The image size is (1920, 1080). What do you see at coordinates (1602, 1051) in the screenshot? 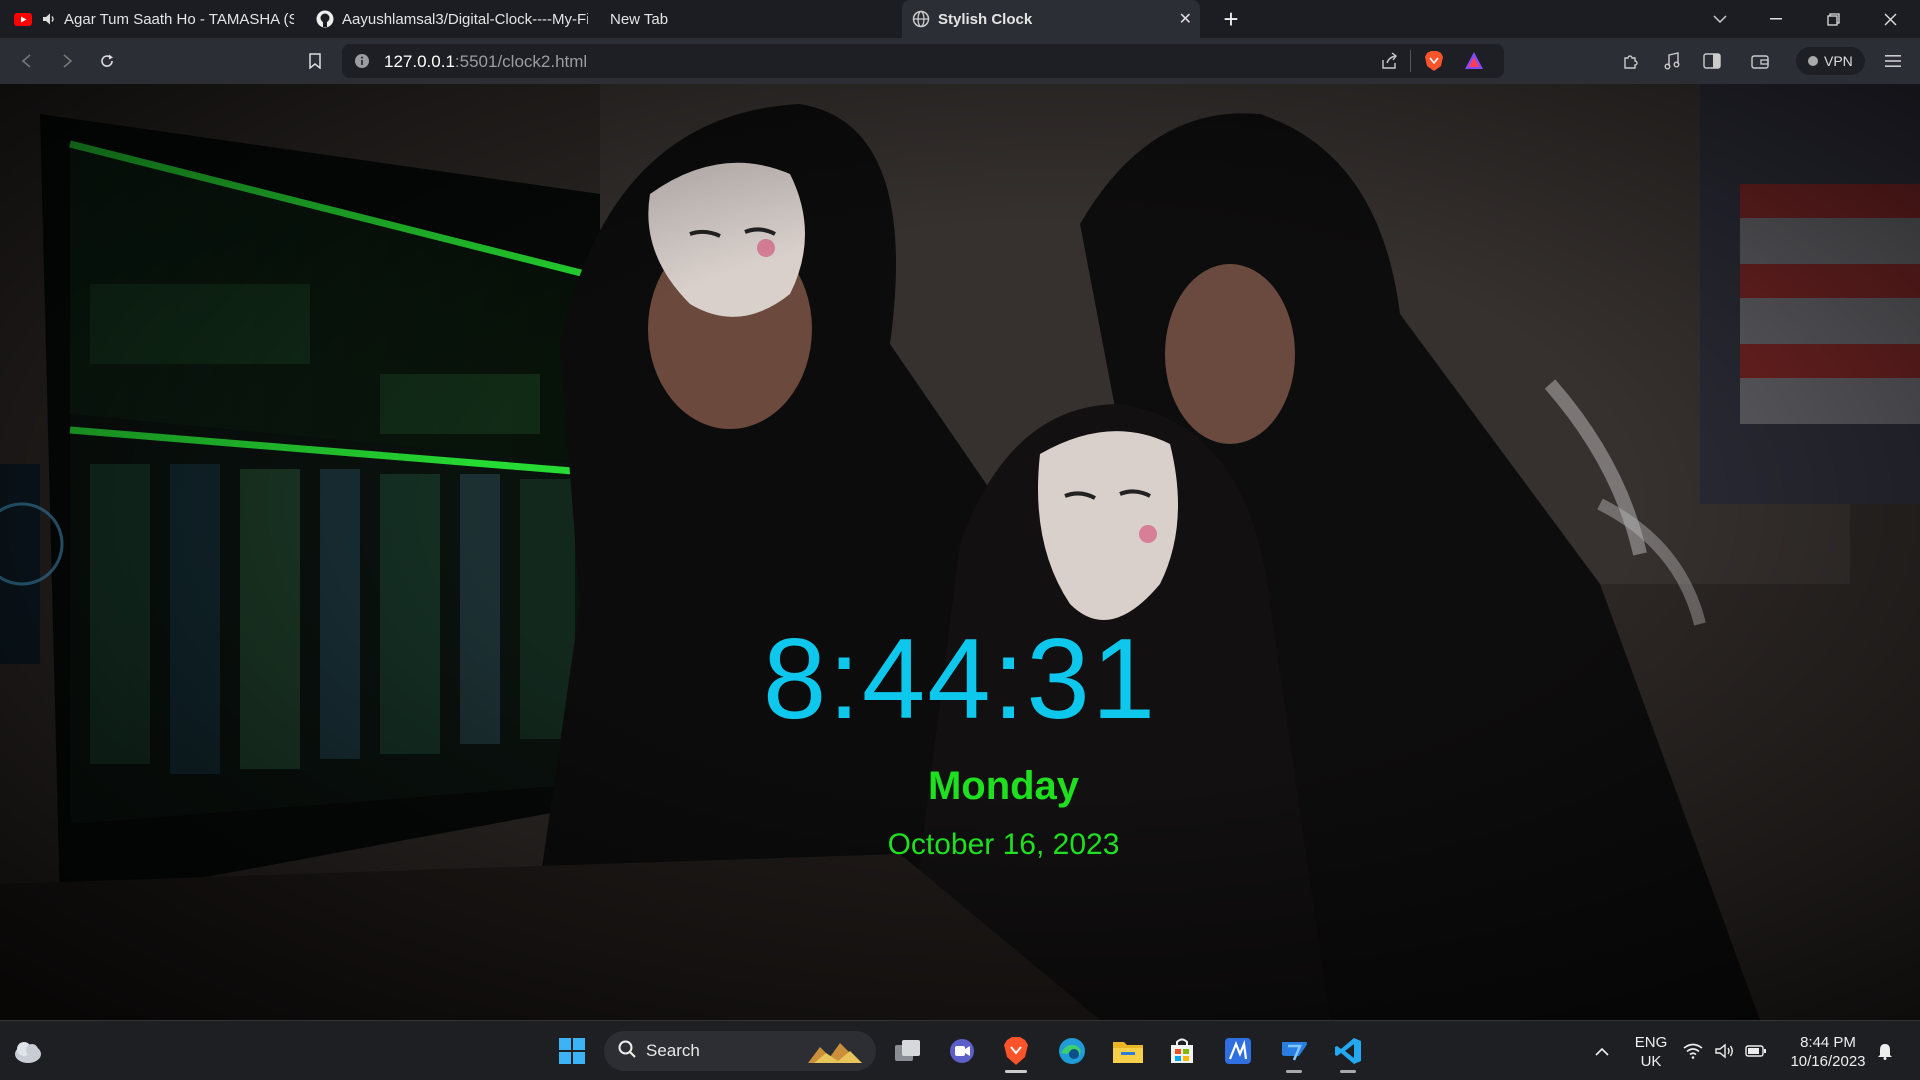
I see `show-hidden-icons-chevron-icon` at bounding box center [1602, 1051].